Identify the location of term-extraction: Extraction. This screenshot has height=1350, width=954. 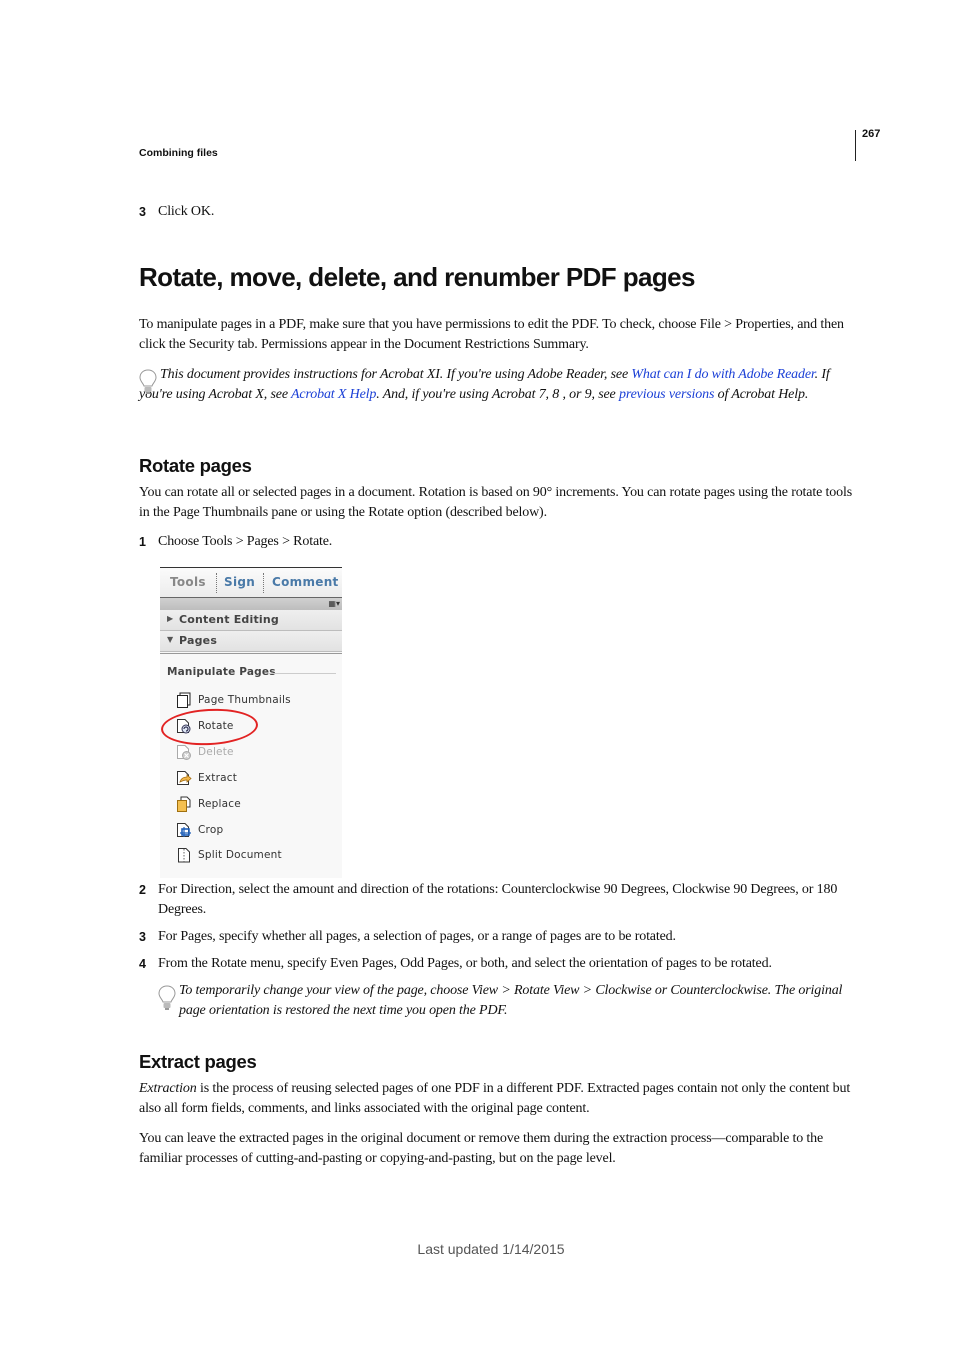
(168, 1088).